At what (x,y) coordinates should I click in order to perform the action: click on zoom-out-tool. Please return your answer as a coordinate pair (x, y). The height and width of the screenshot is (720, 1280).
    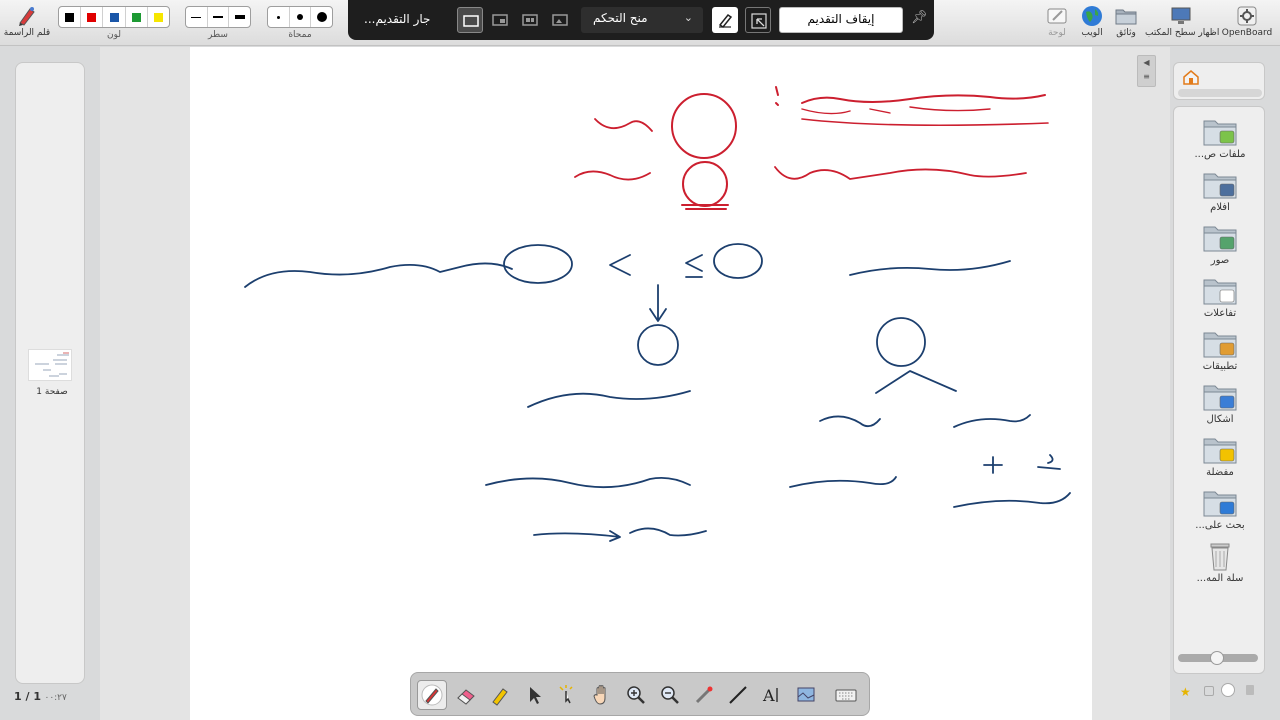
    Looking at the image, I should click on (670, 695).